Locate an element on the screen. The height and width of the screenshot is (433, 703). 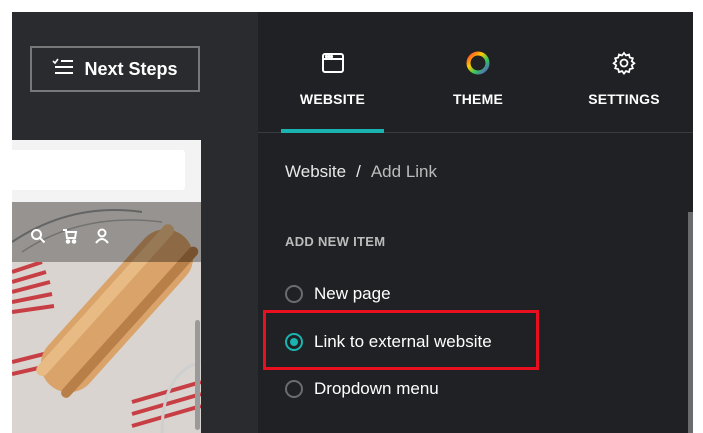
option-label: Dropdown menu is located at coordinates (376, 388).